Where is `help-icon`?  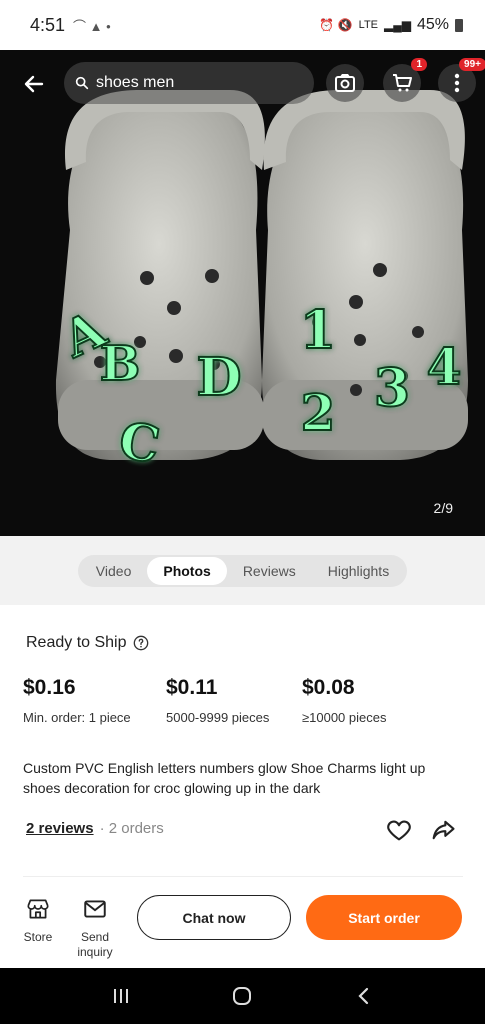 help-icon is located at coordinates (141, 643).